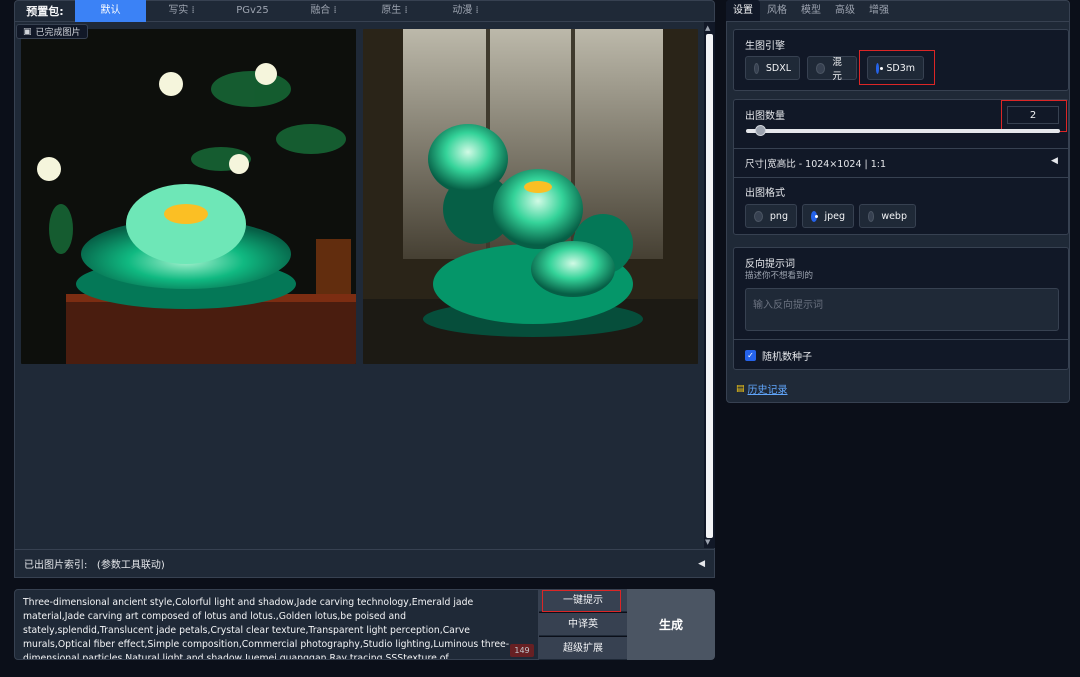 The width and height of the screenshot is (1080, 677). What do you see at coordinates (815, 216) in the screenshot?
I see `radio-selected-icon` at bounding box center [815, 216].